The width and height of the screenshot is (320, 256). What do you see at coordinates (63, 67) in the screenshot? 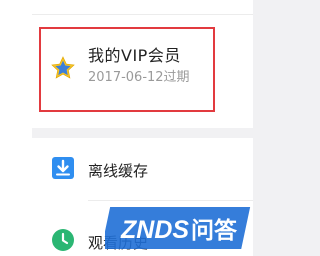
I see `star-icon` at bounding box center [63, 67].